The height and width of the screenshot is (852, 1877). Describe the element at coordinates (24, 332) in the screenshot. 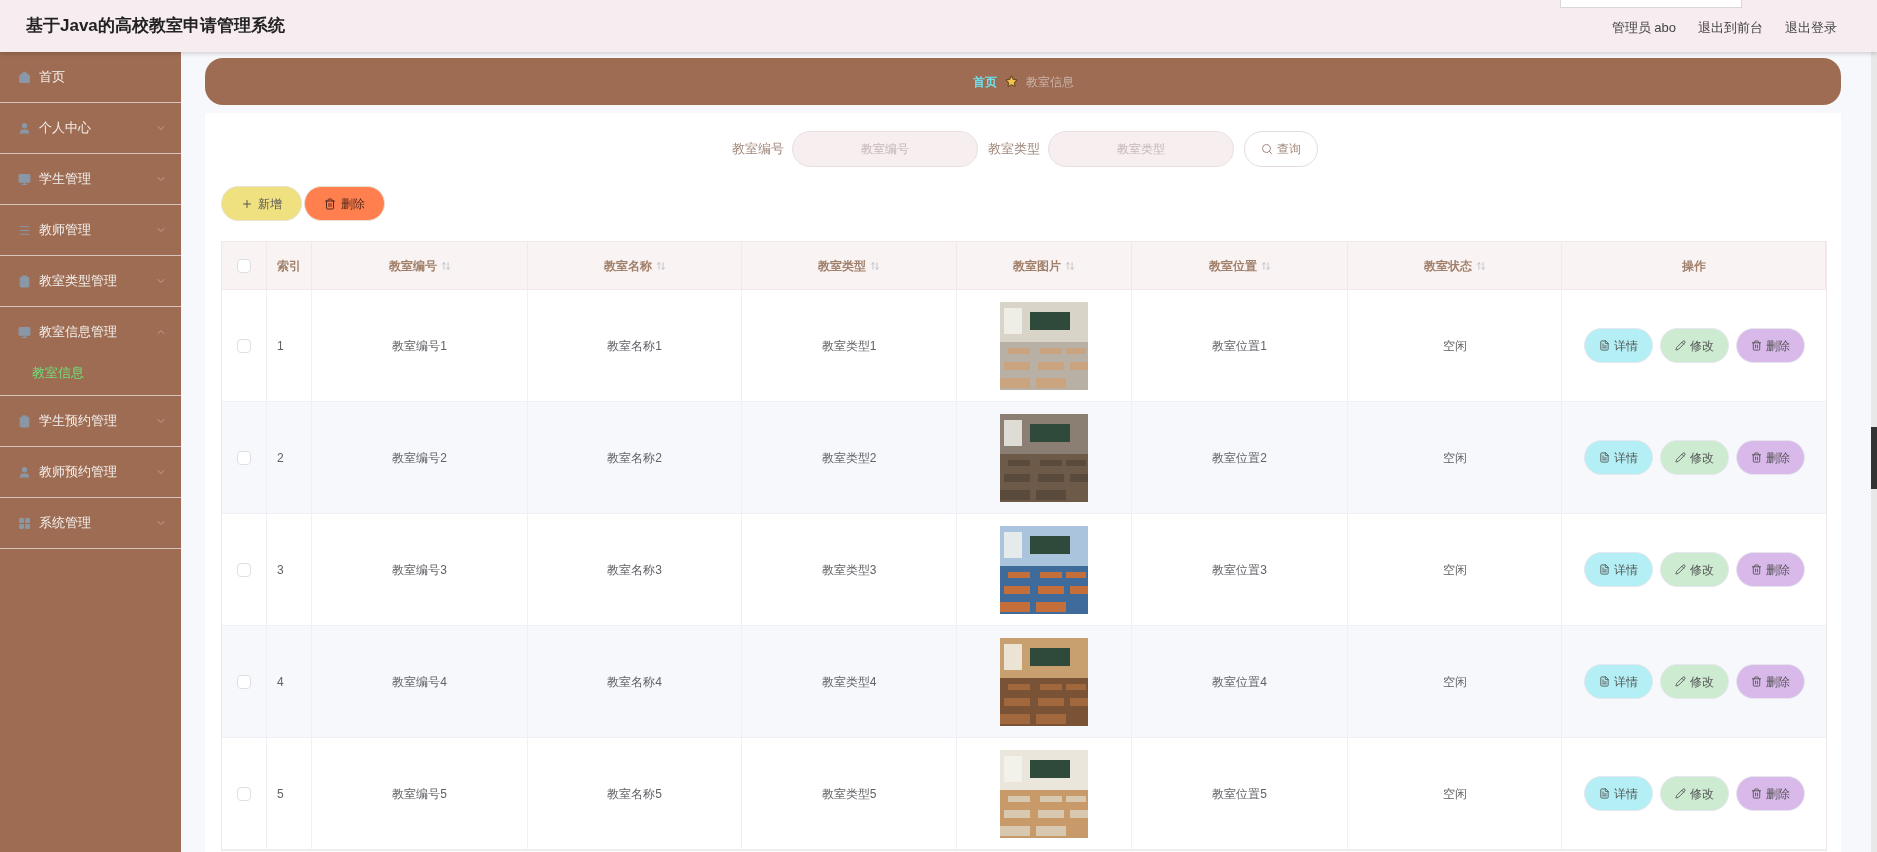

I see `monitor-icon` at that location.